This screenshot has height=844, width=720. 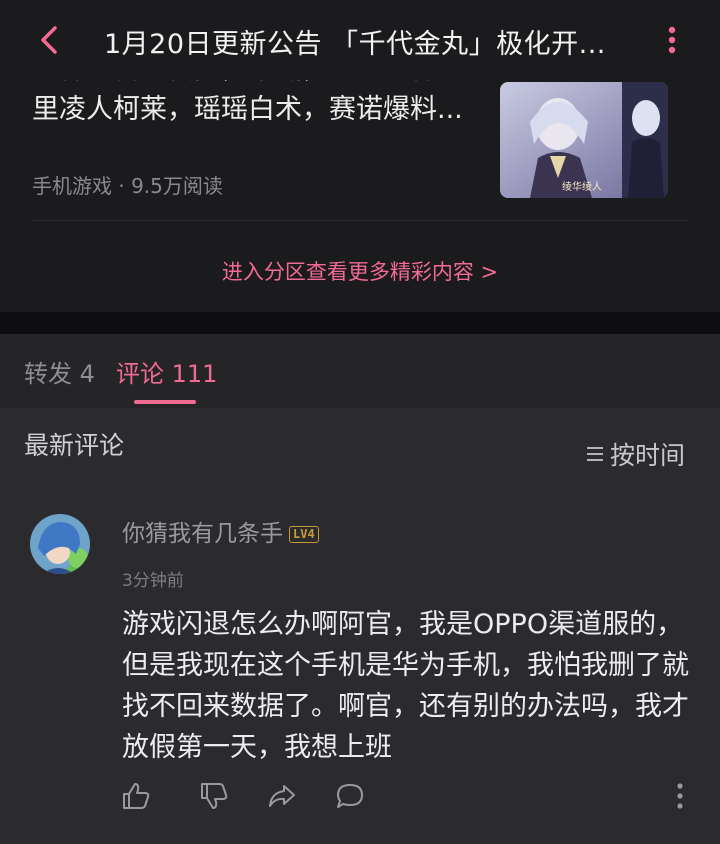 What do you see at coordinates (304, 534) in the screenshot?
I see `level-badge: LV4` at bounding box center [304, 534].